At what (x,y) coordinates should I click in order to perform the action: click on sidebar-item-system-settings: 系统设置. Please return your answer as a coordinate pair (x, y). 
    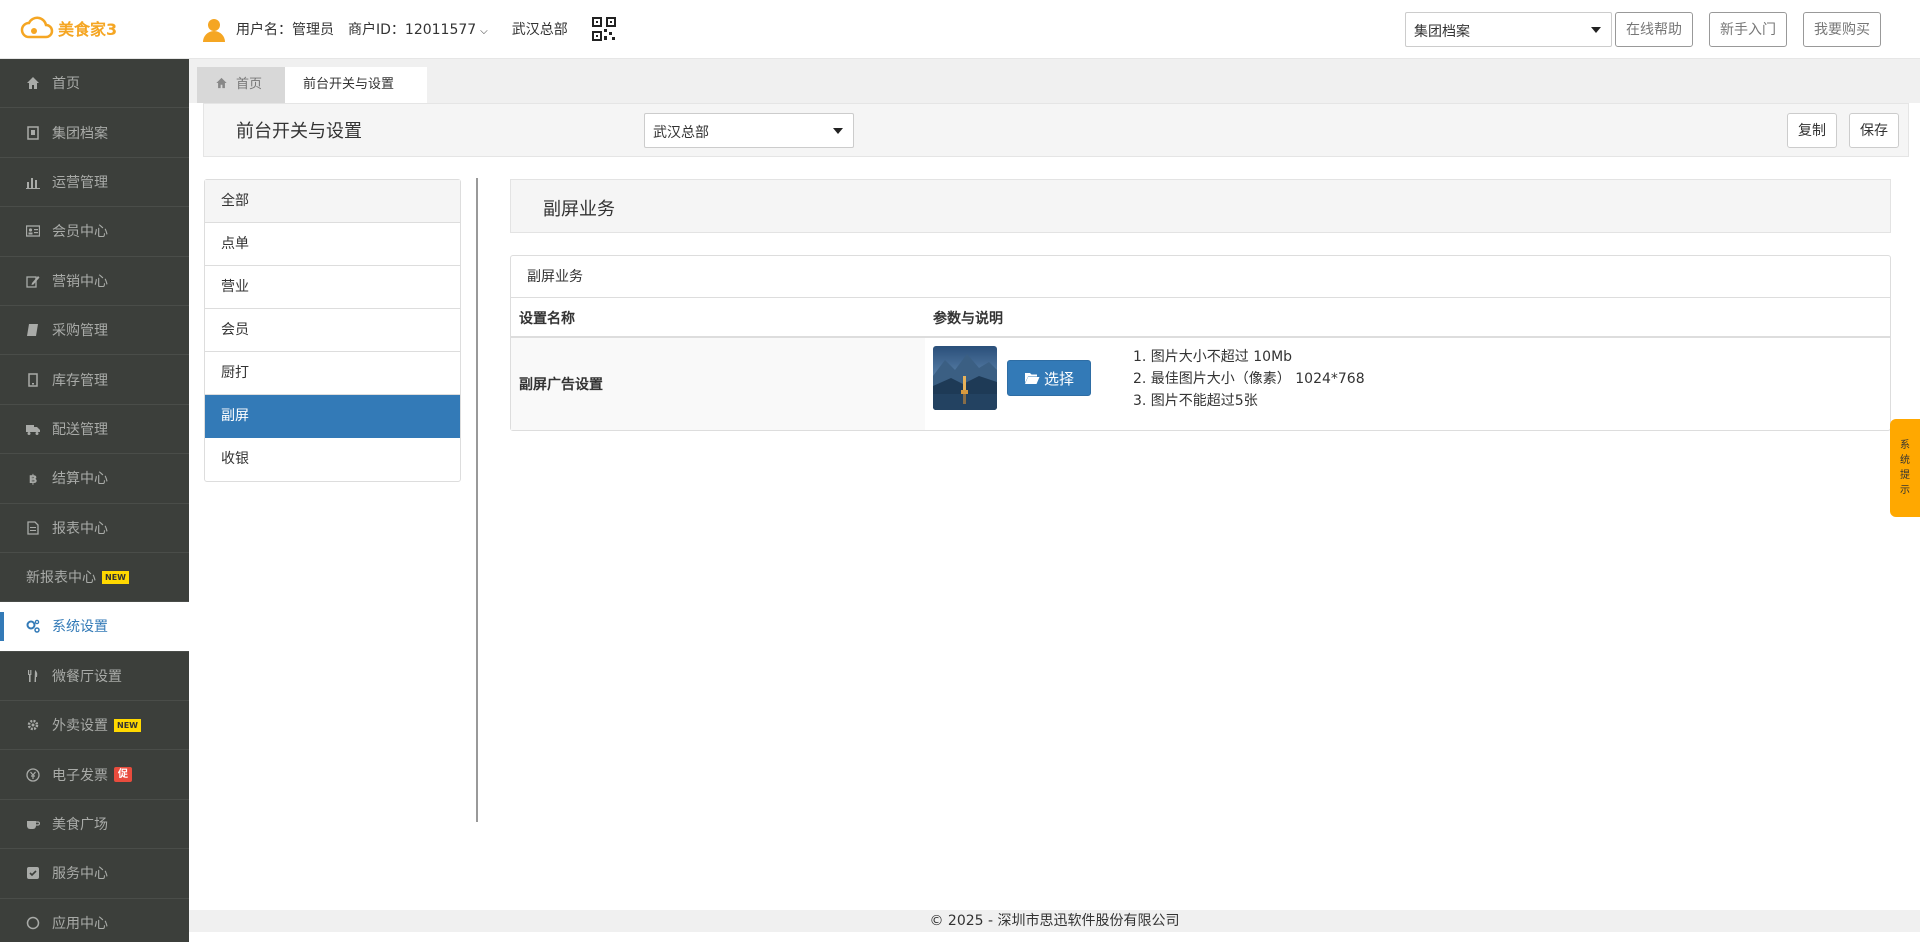
    Looking at the image, I should click on (94, 627).